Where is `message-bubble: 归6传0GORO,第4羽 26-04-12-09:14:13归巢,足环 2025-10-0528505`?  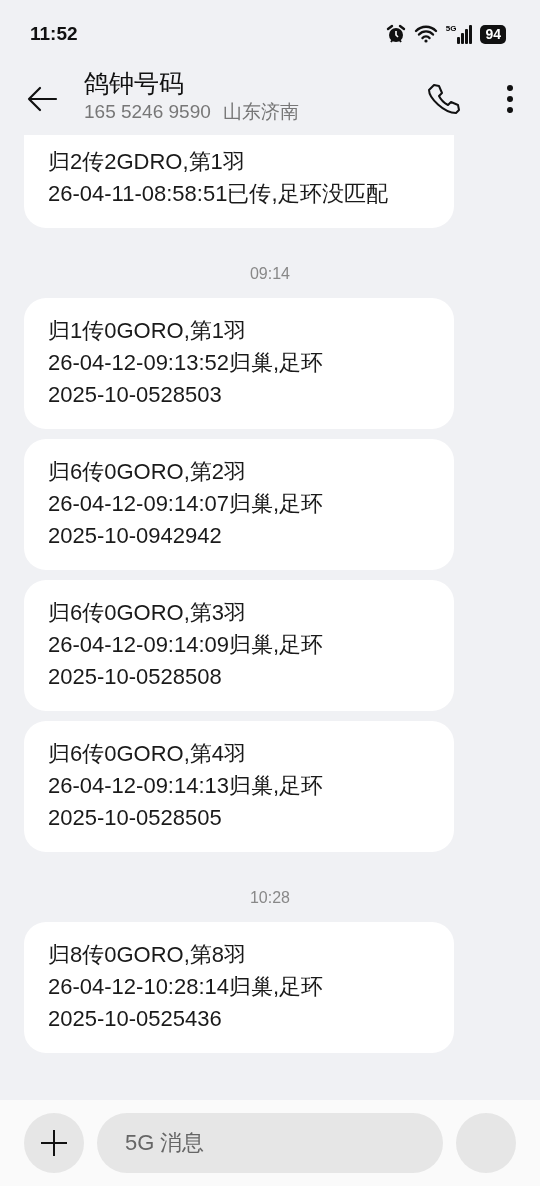
message-bubble: 归6传0GORO,第4羽 26-04-12-09:14:13归巢,足环 2025-10-0528505 is located at coordinates (239, 786).